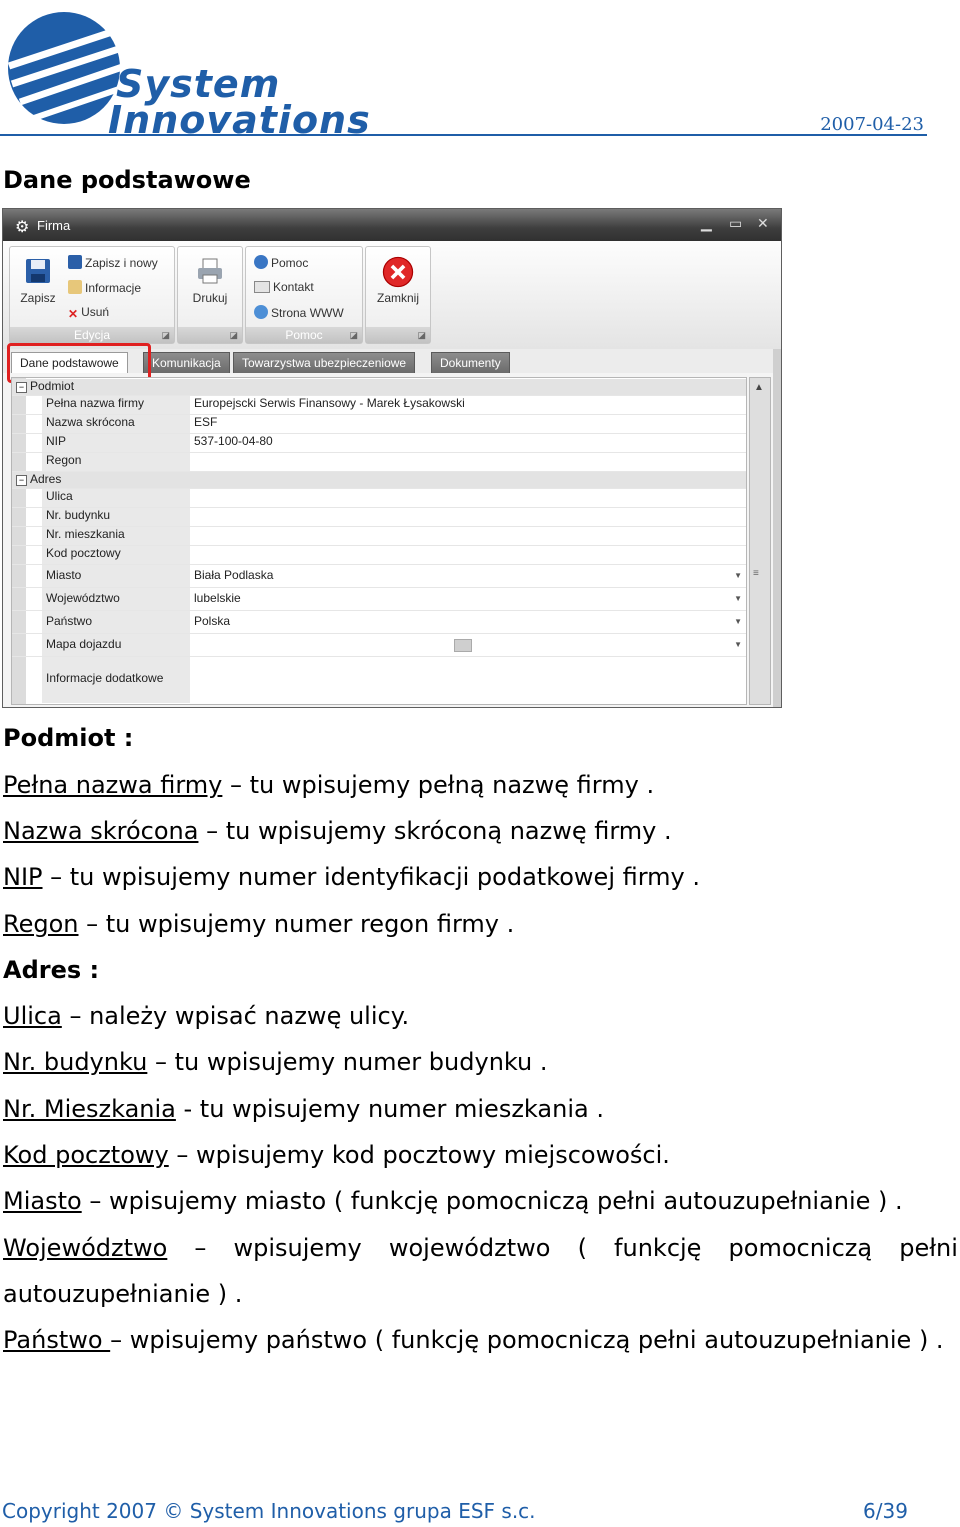  What do you see at coordinates (86, 1155) in the screenshot?
I see `term-link: Kod pocztowy` at bounding box center [86, 1155].